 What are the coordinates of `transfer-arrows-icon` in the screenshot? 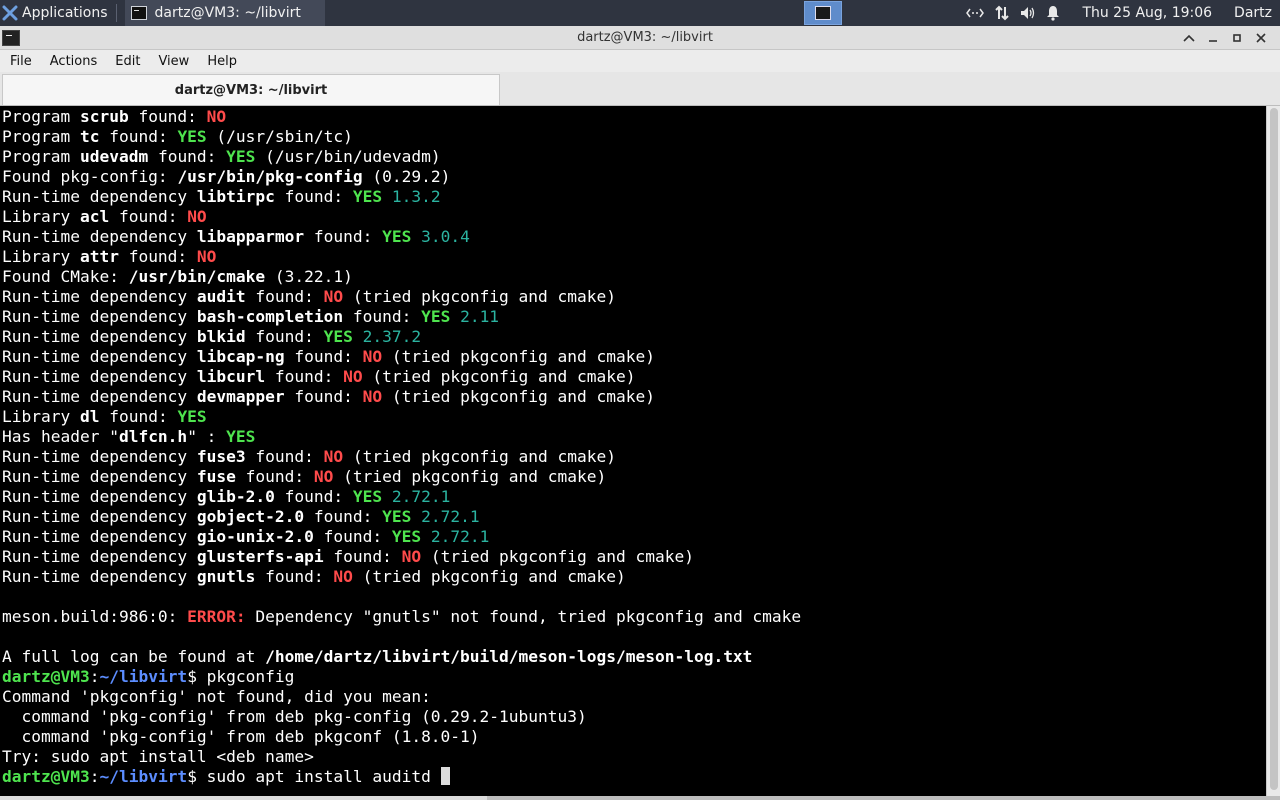 It's located at (1002, 13).